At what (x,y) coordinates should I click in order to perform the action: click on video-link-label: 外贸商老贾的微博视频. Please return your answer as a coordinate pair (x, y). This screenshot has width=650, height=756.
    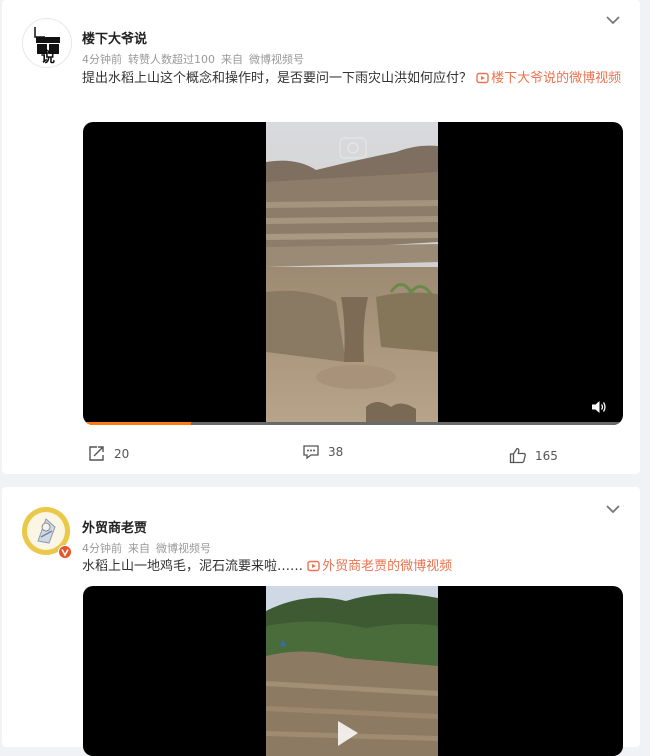
    Looking at the image, I should click on (387, 566).